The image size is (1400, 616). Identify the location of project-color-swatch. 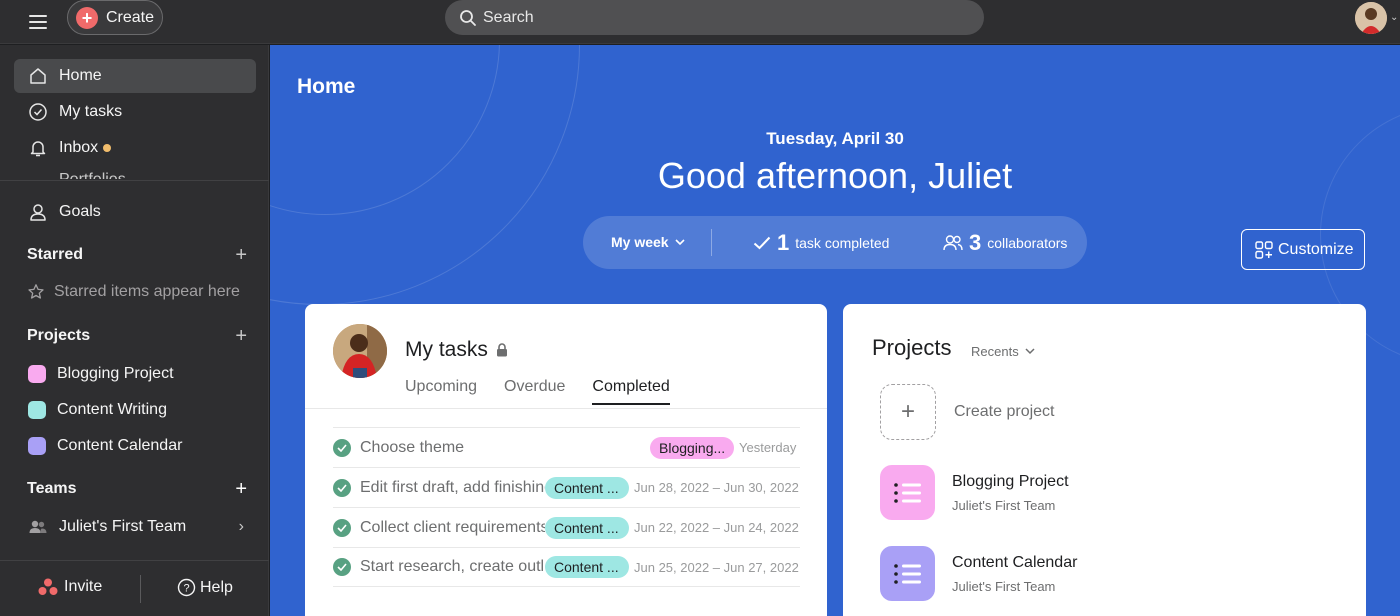
(37, 410).